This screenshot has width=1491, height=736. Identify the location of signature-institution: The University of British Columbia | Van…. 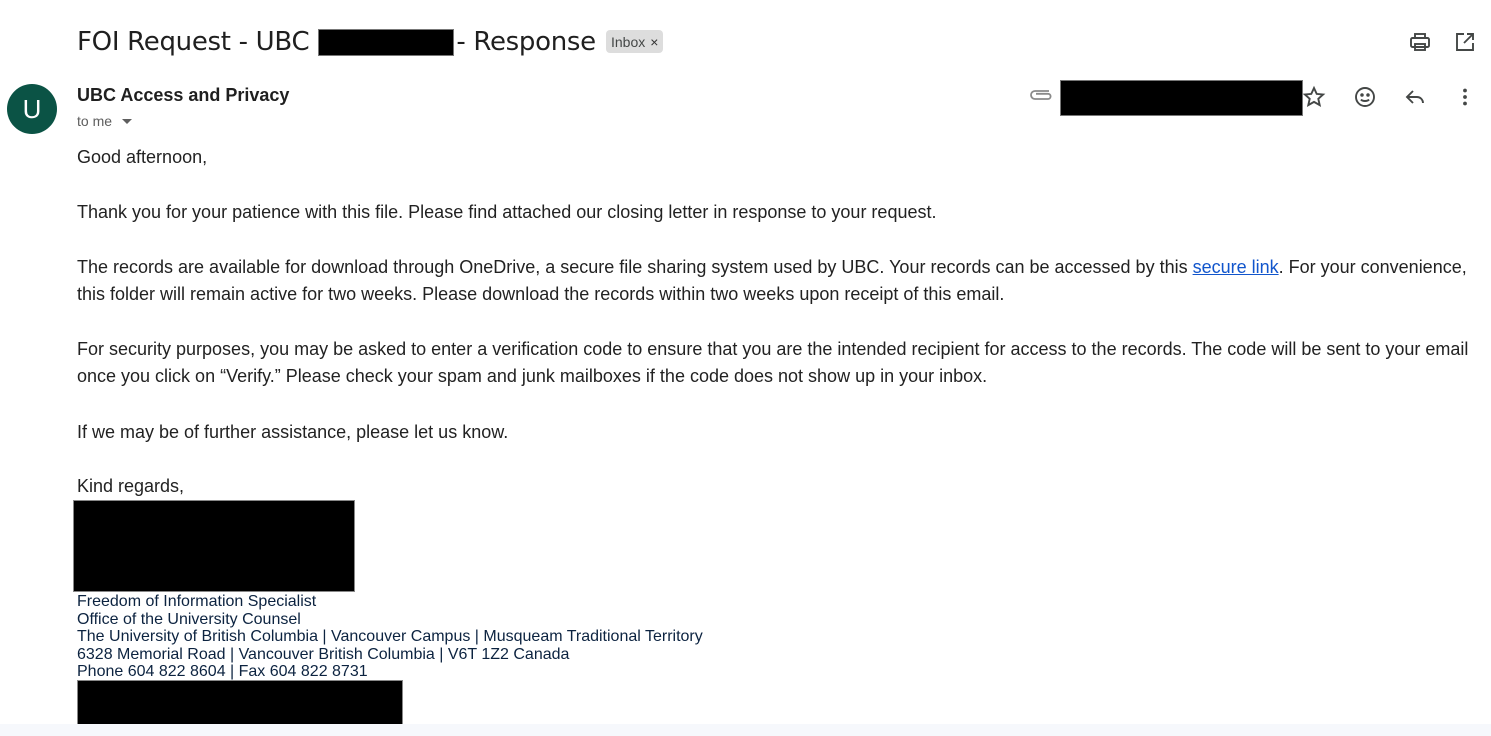
(390, 637).